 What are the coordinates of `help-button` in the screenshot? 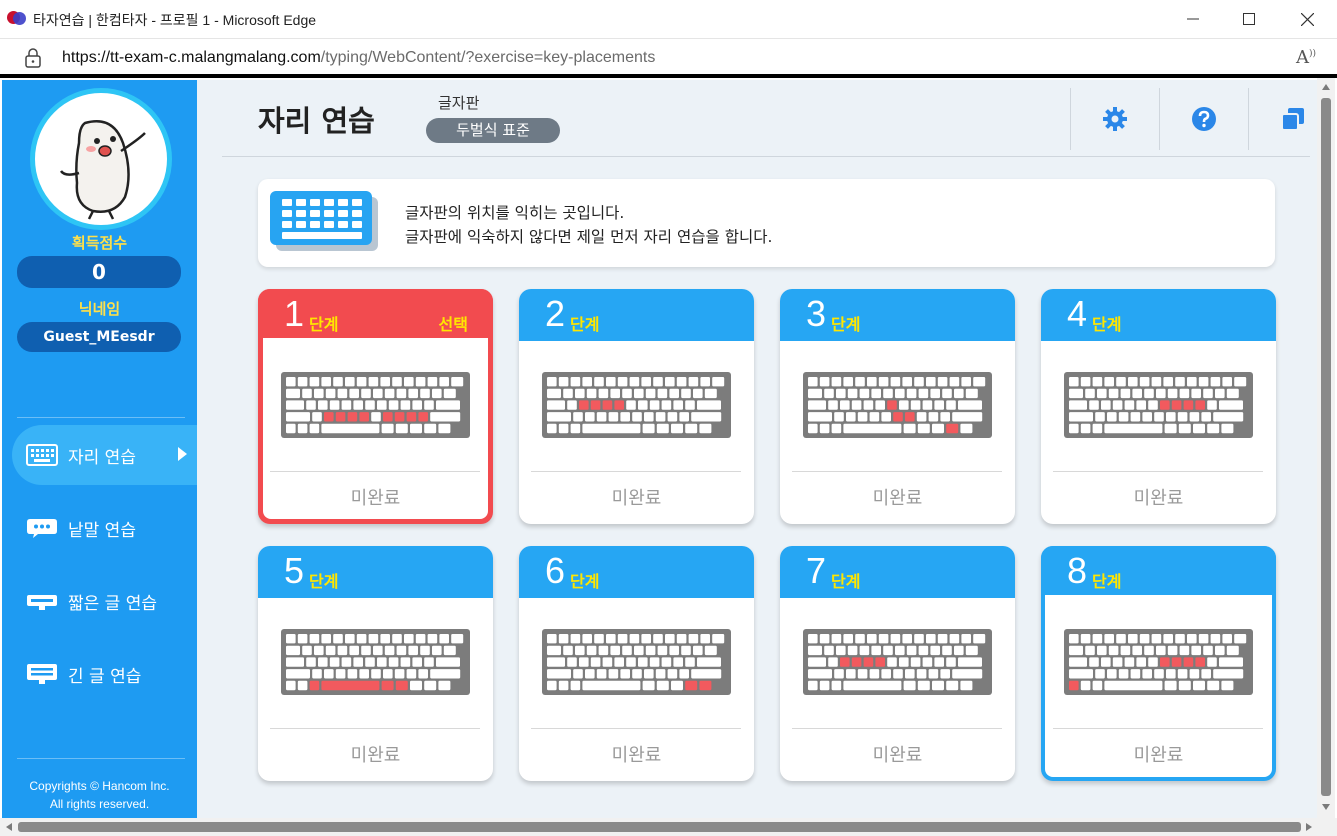 It's located at (1204, 119).